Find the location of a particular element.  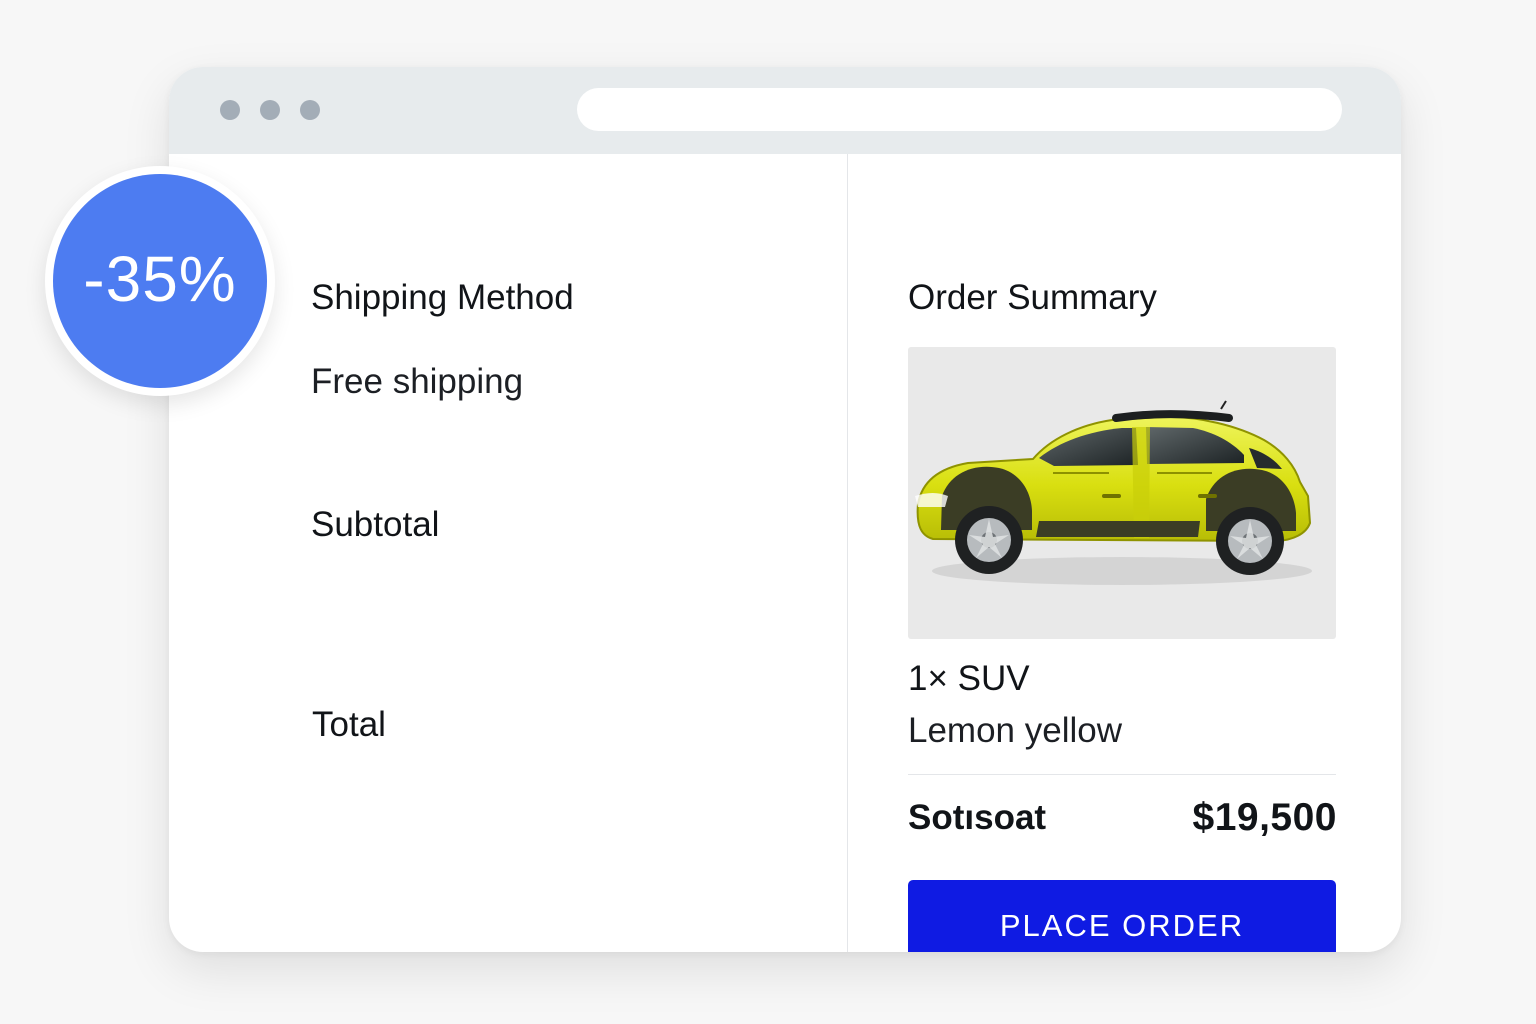

order-subtotal-value: $19,500 is located at coordinates (1264, 817).